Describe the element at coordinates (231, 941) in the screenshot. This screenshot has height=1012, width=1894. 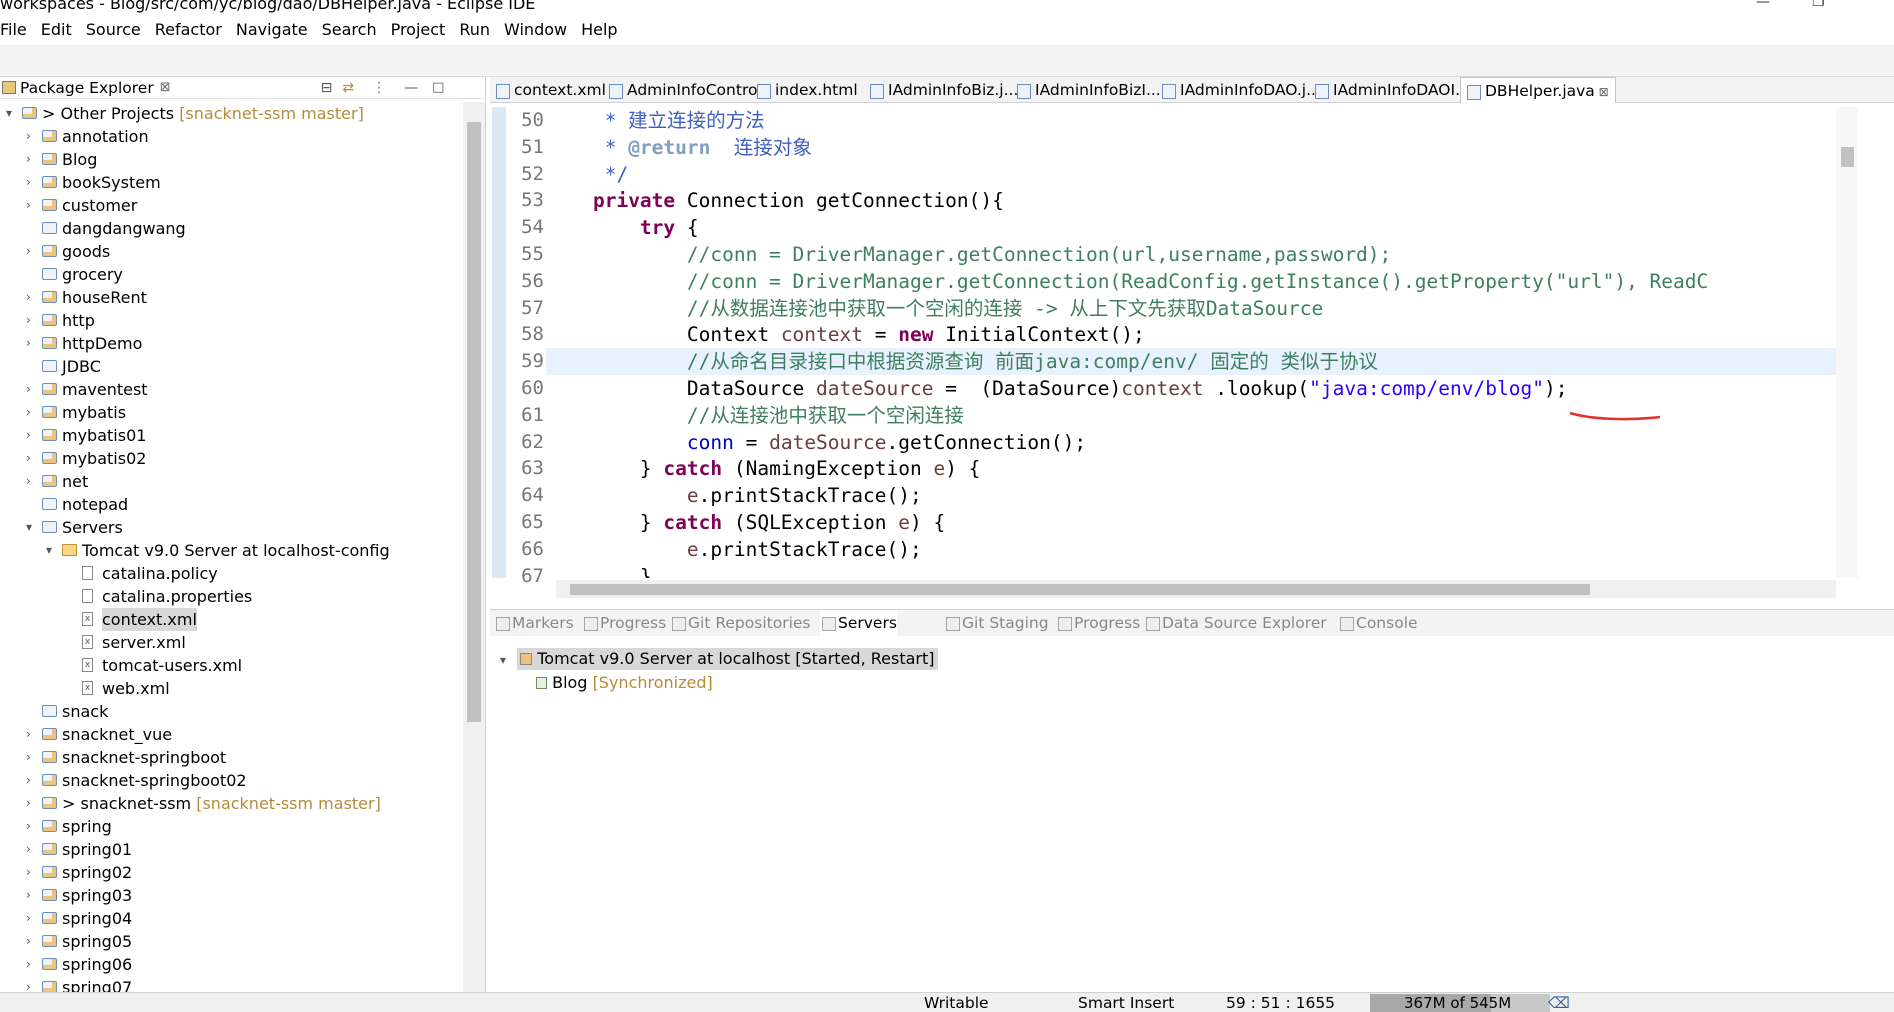
I see `tree-item: › spring05` at that location.